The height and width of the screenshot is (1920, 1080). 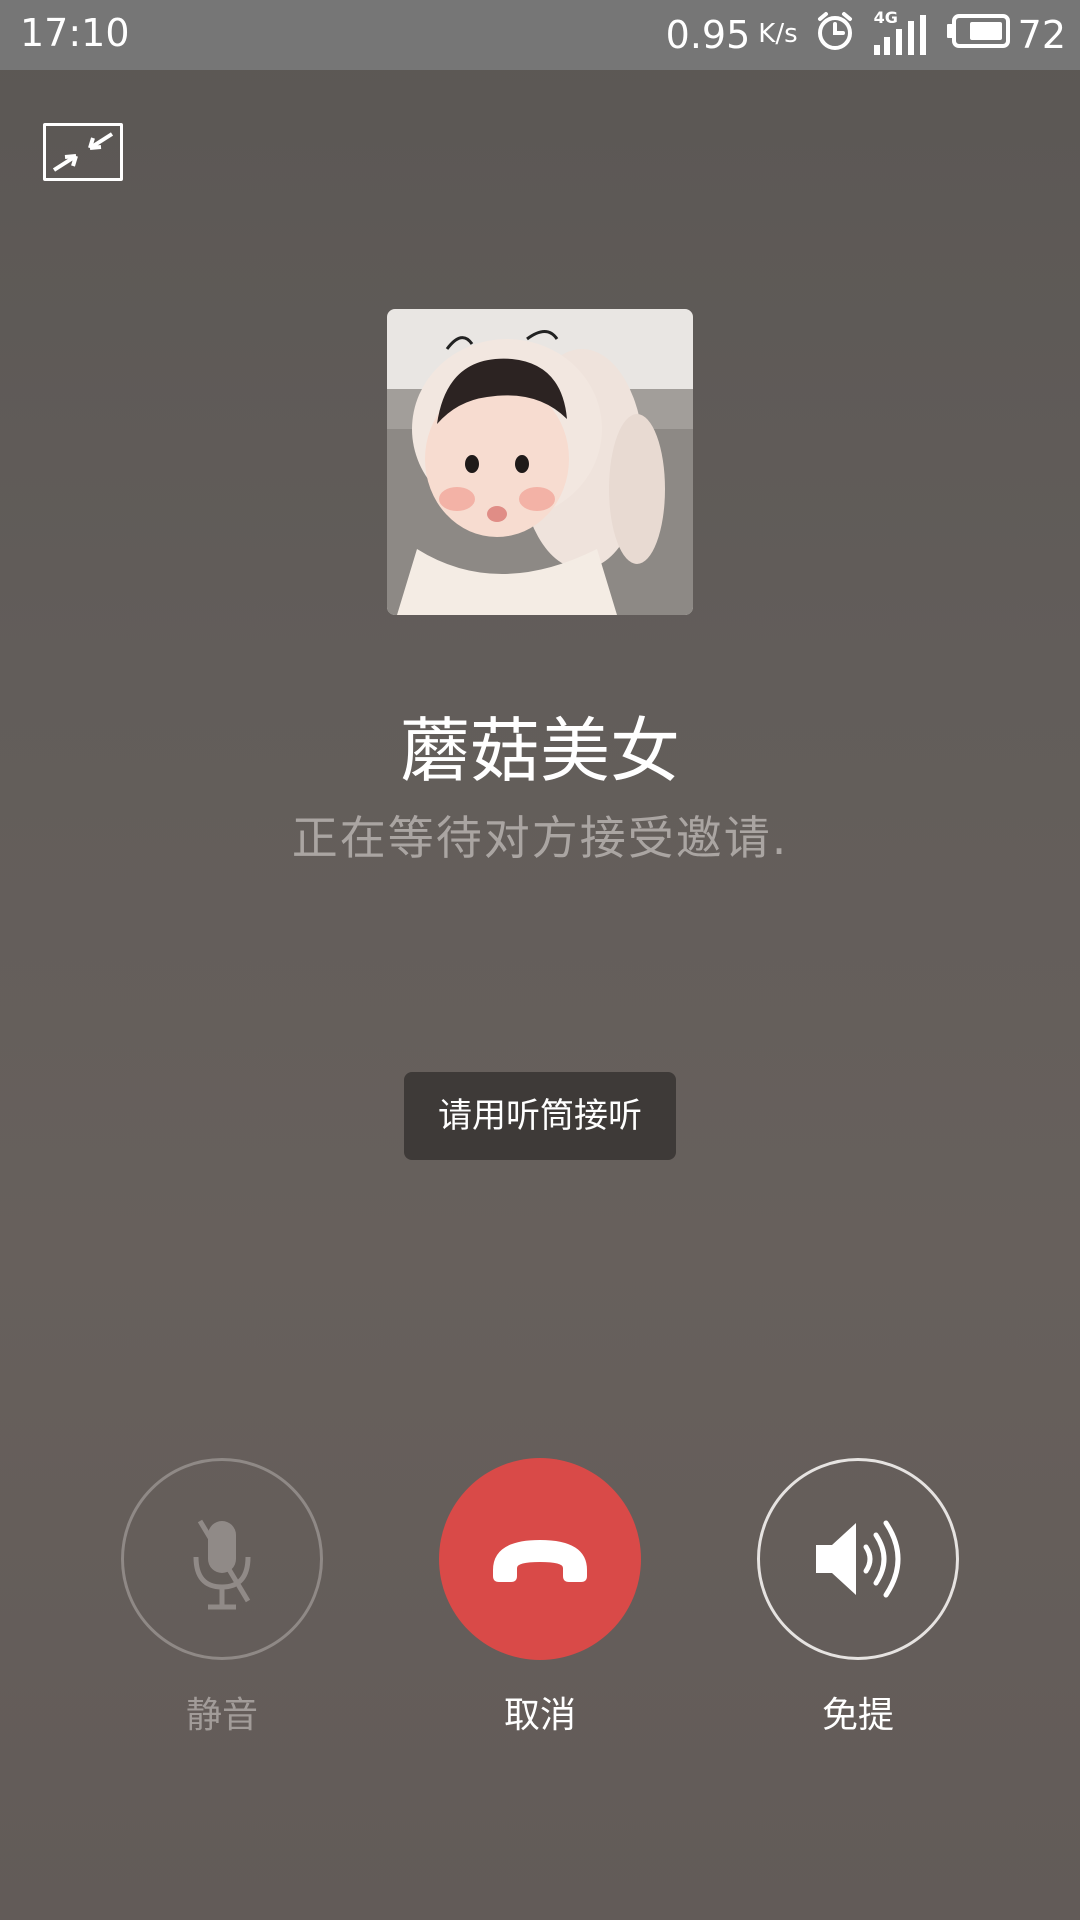 I want to click on shrink-window-icon, so click(x=83, y=152).